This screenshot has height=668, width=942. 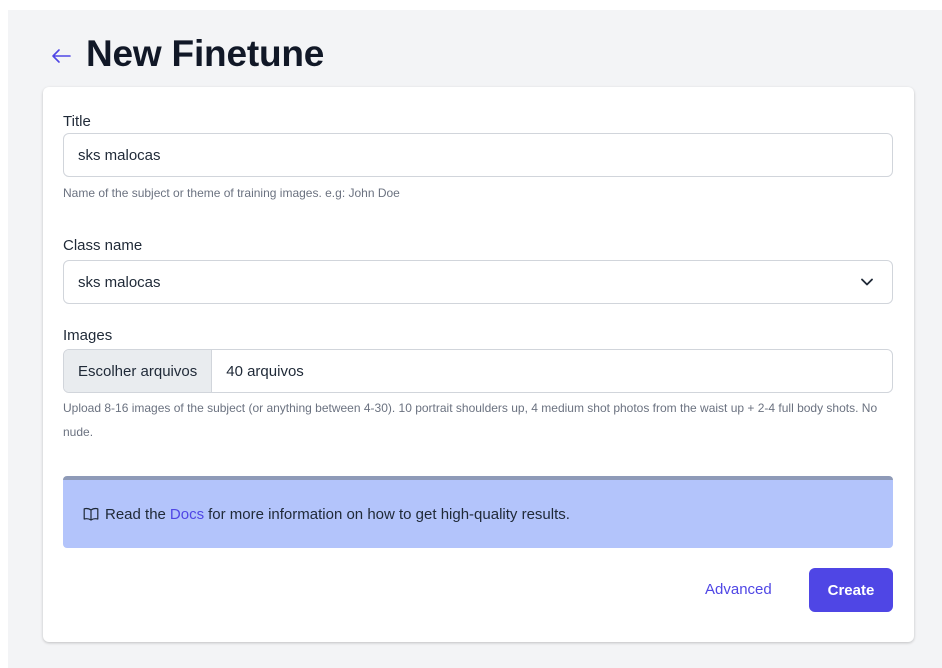 What do you see at coordinates (91, 514) in the screenshot?
I see `book-open-icon` at bounding box center [91, 514].